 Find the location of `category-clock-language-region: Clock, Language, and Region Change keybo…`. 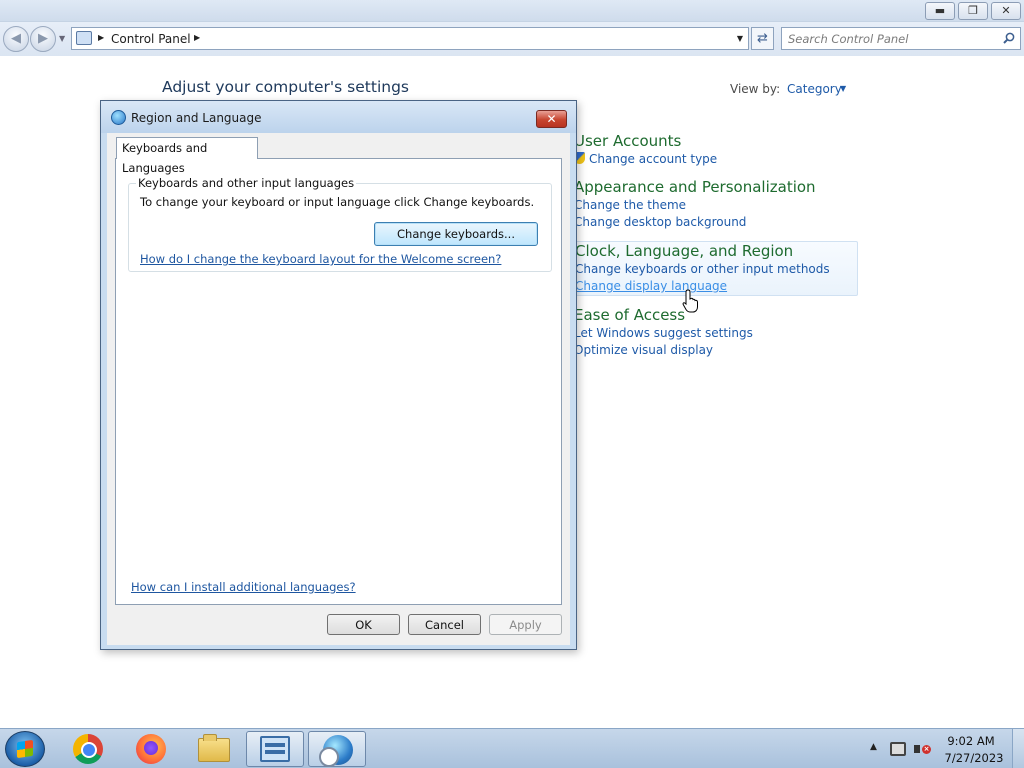

category-clock-language-region: Clock, Language, and Region Change keybo… is located at coordinates (715, 268).